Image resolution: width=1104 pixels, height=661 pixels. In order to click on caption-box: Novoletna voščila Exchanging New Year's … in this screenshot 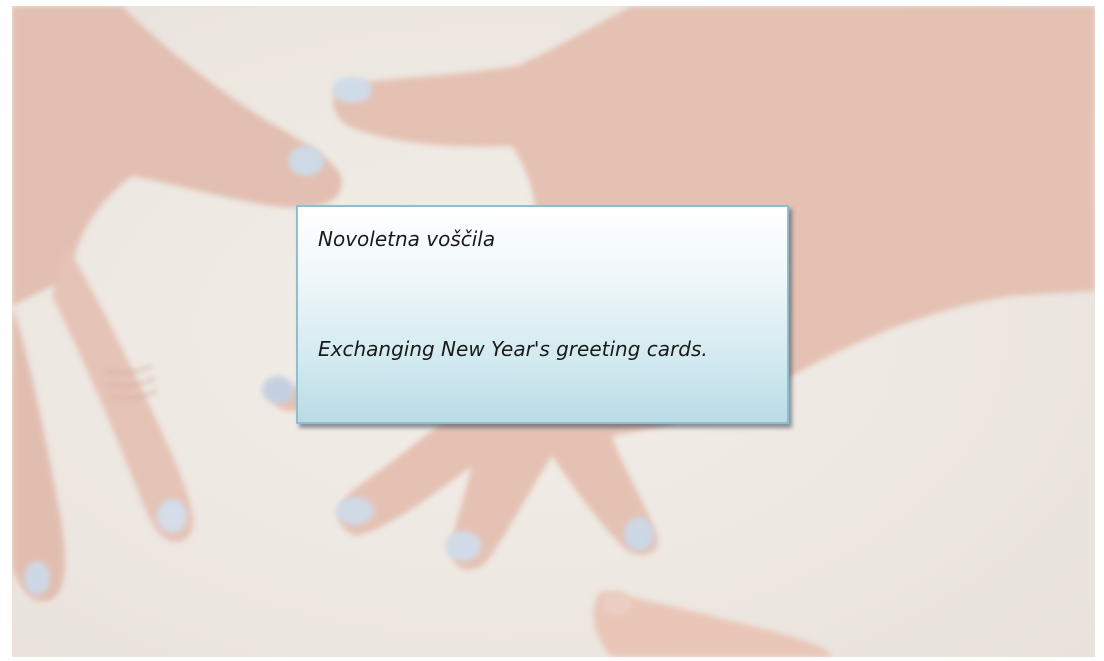, I will do `click(542, 314)`.